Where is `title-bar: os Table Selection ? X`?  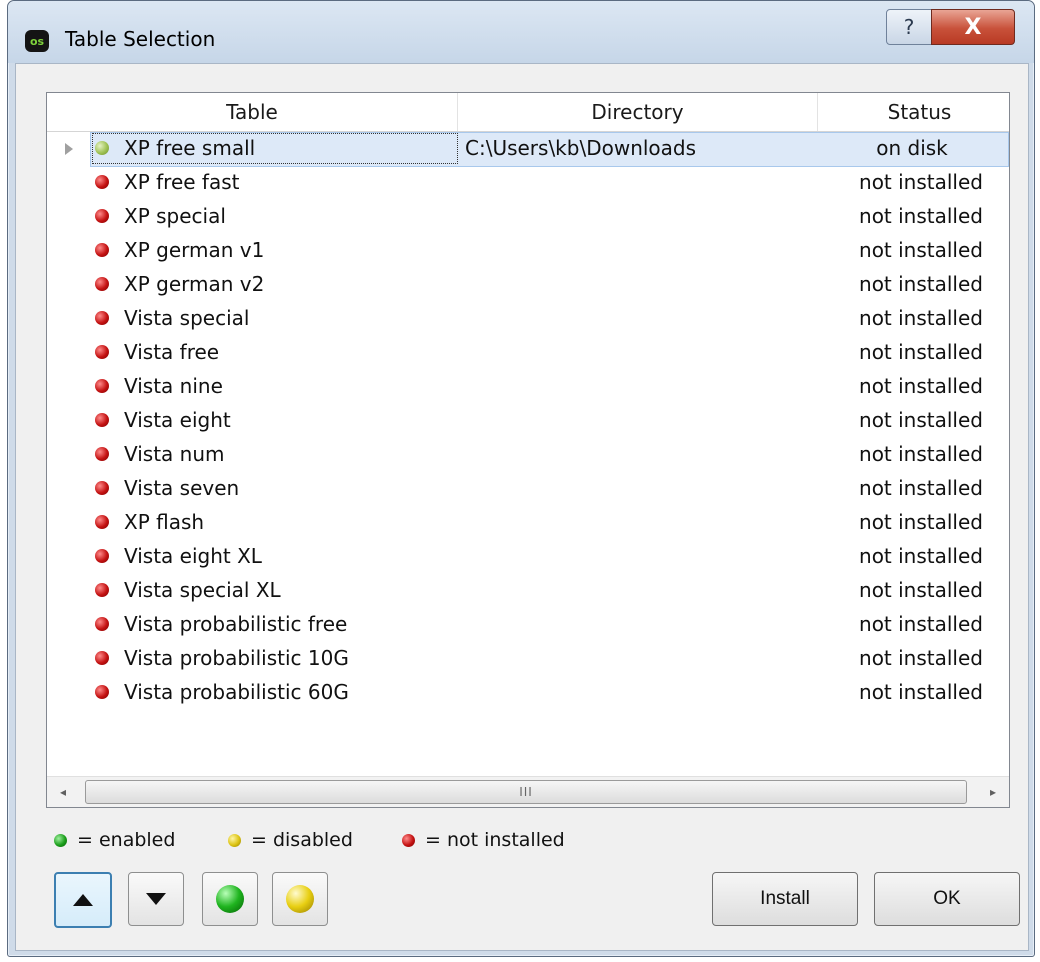 title-bar: os Table Selection ? X is located at coordinates (521, 32).